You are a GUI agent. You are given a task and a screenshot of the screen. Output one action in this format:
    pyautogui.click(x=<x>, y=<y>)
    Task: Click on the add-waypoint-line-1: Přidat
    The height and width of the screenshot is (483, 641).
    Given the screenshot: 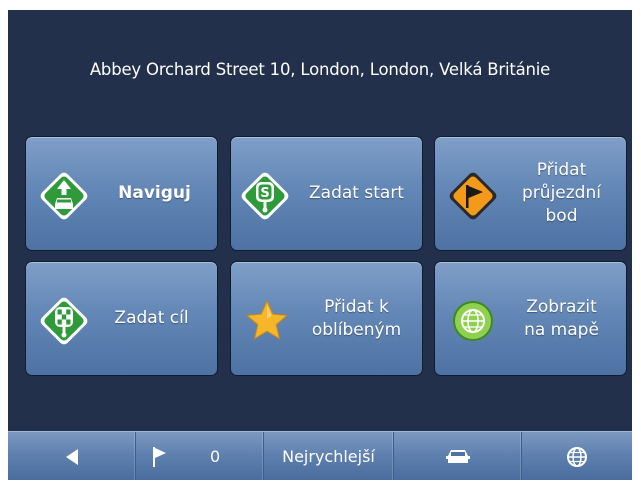 What is the action you would take?
    pyautogui.click(x=561, y=170)
    